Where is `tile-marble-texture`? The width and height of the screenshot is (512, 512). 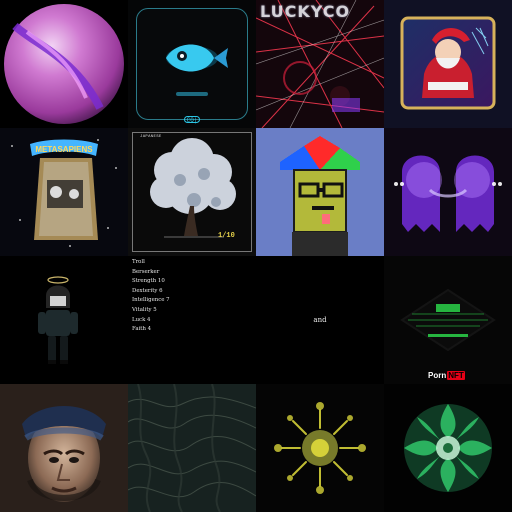
tile-marble-texture is located at coordinates (192, 448).